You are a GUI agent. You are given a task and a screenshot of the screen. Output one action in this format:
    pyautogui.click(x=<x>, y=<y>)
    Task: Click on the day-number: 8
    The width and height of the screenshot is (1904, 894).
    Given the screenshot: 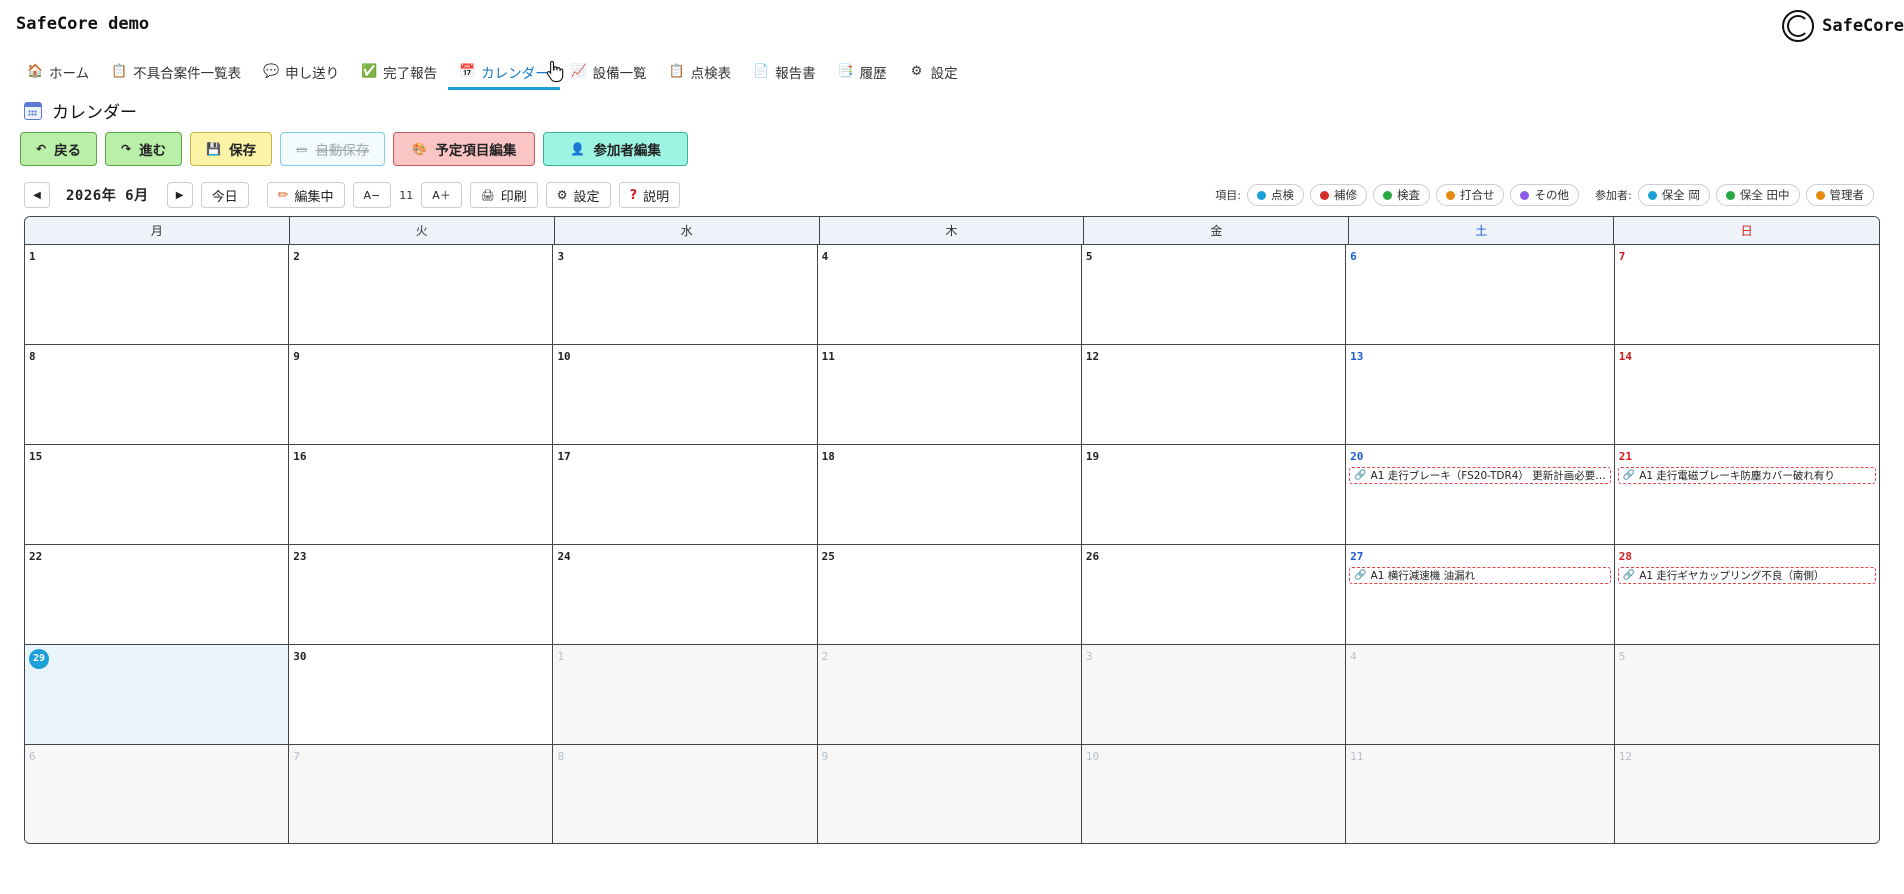 What is the action you would take?
    pyautogui.click(x=684, y=757)
    